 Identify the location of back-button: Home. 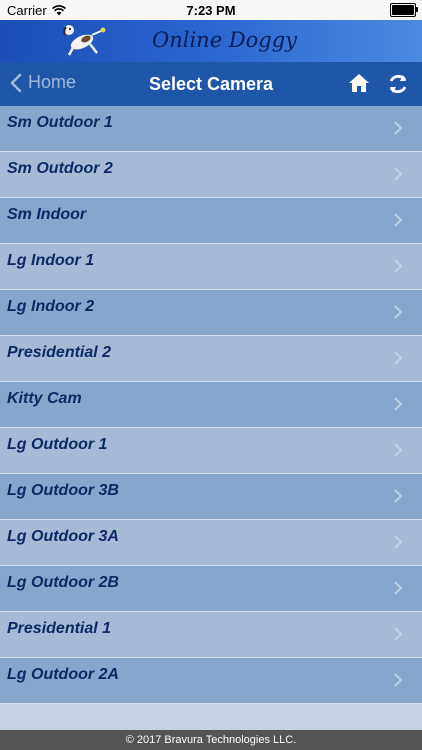
(43, 82).